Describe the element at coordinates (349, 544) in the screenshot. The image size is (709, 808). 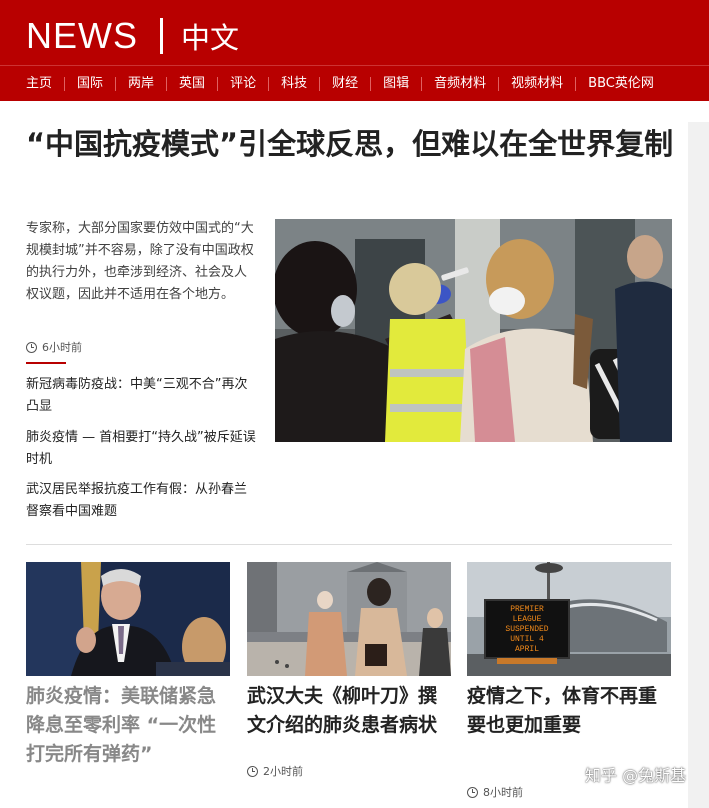
I see `section-divider` at that location.